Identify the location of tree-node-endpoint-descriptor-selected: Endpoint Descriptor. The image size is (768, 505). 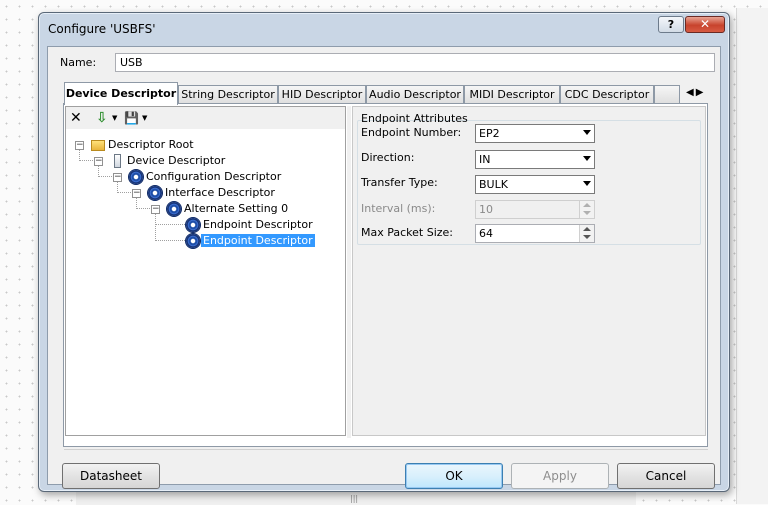
(250, 241).